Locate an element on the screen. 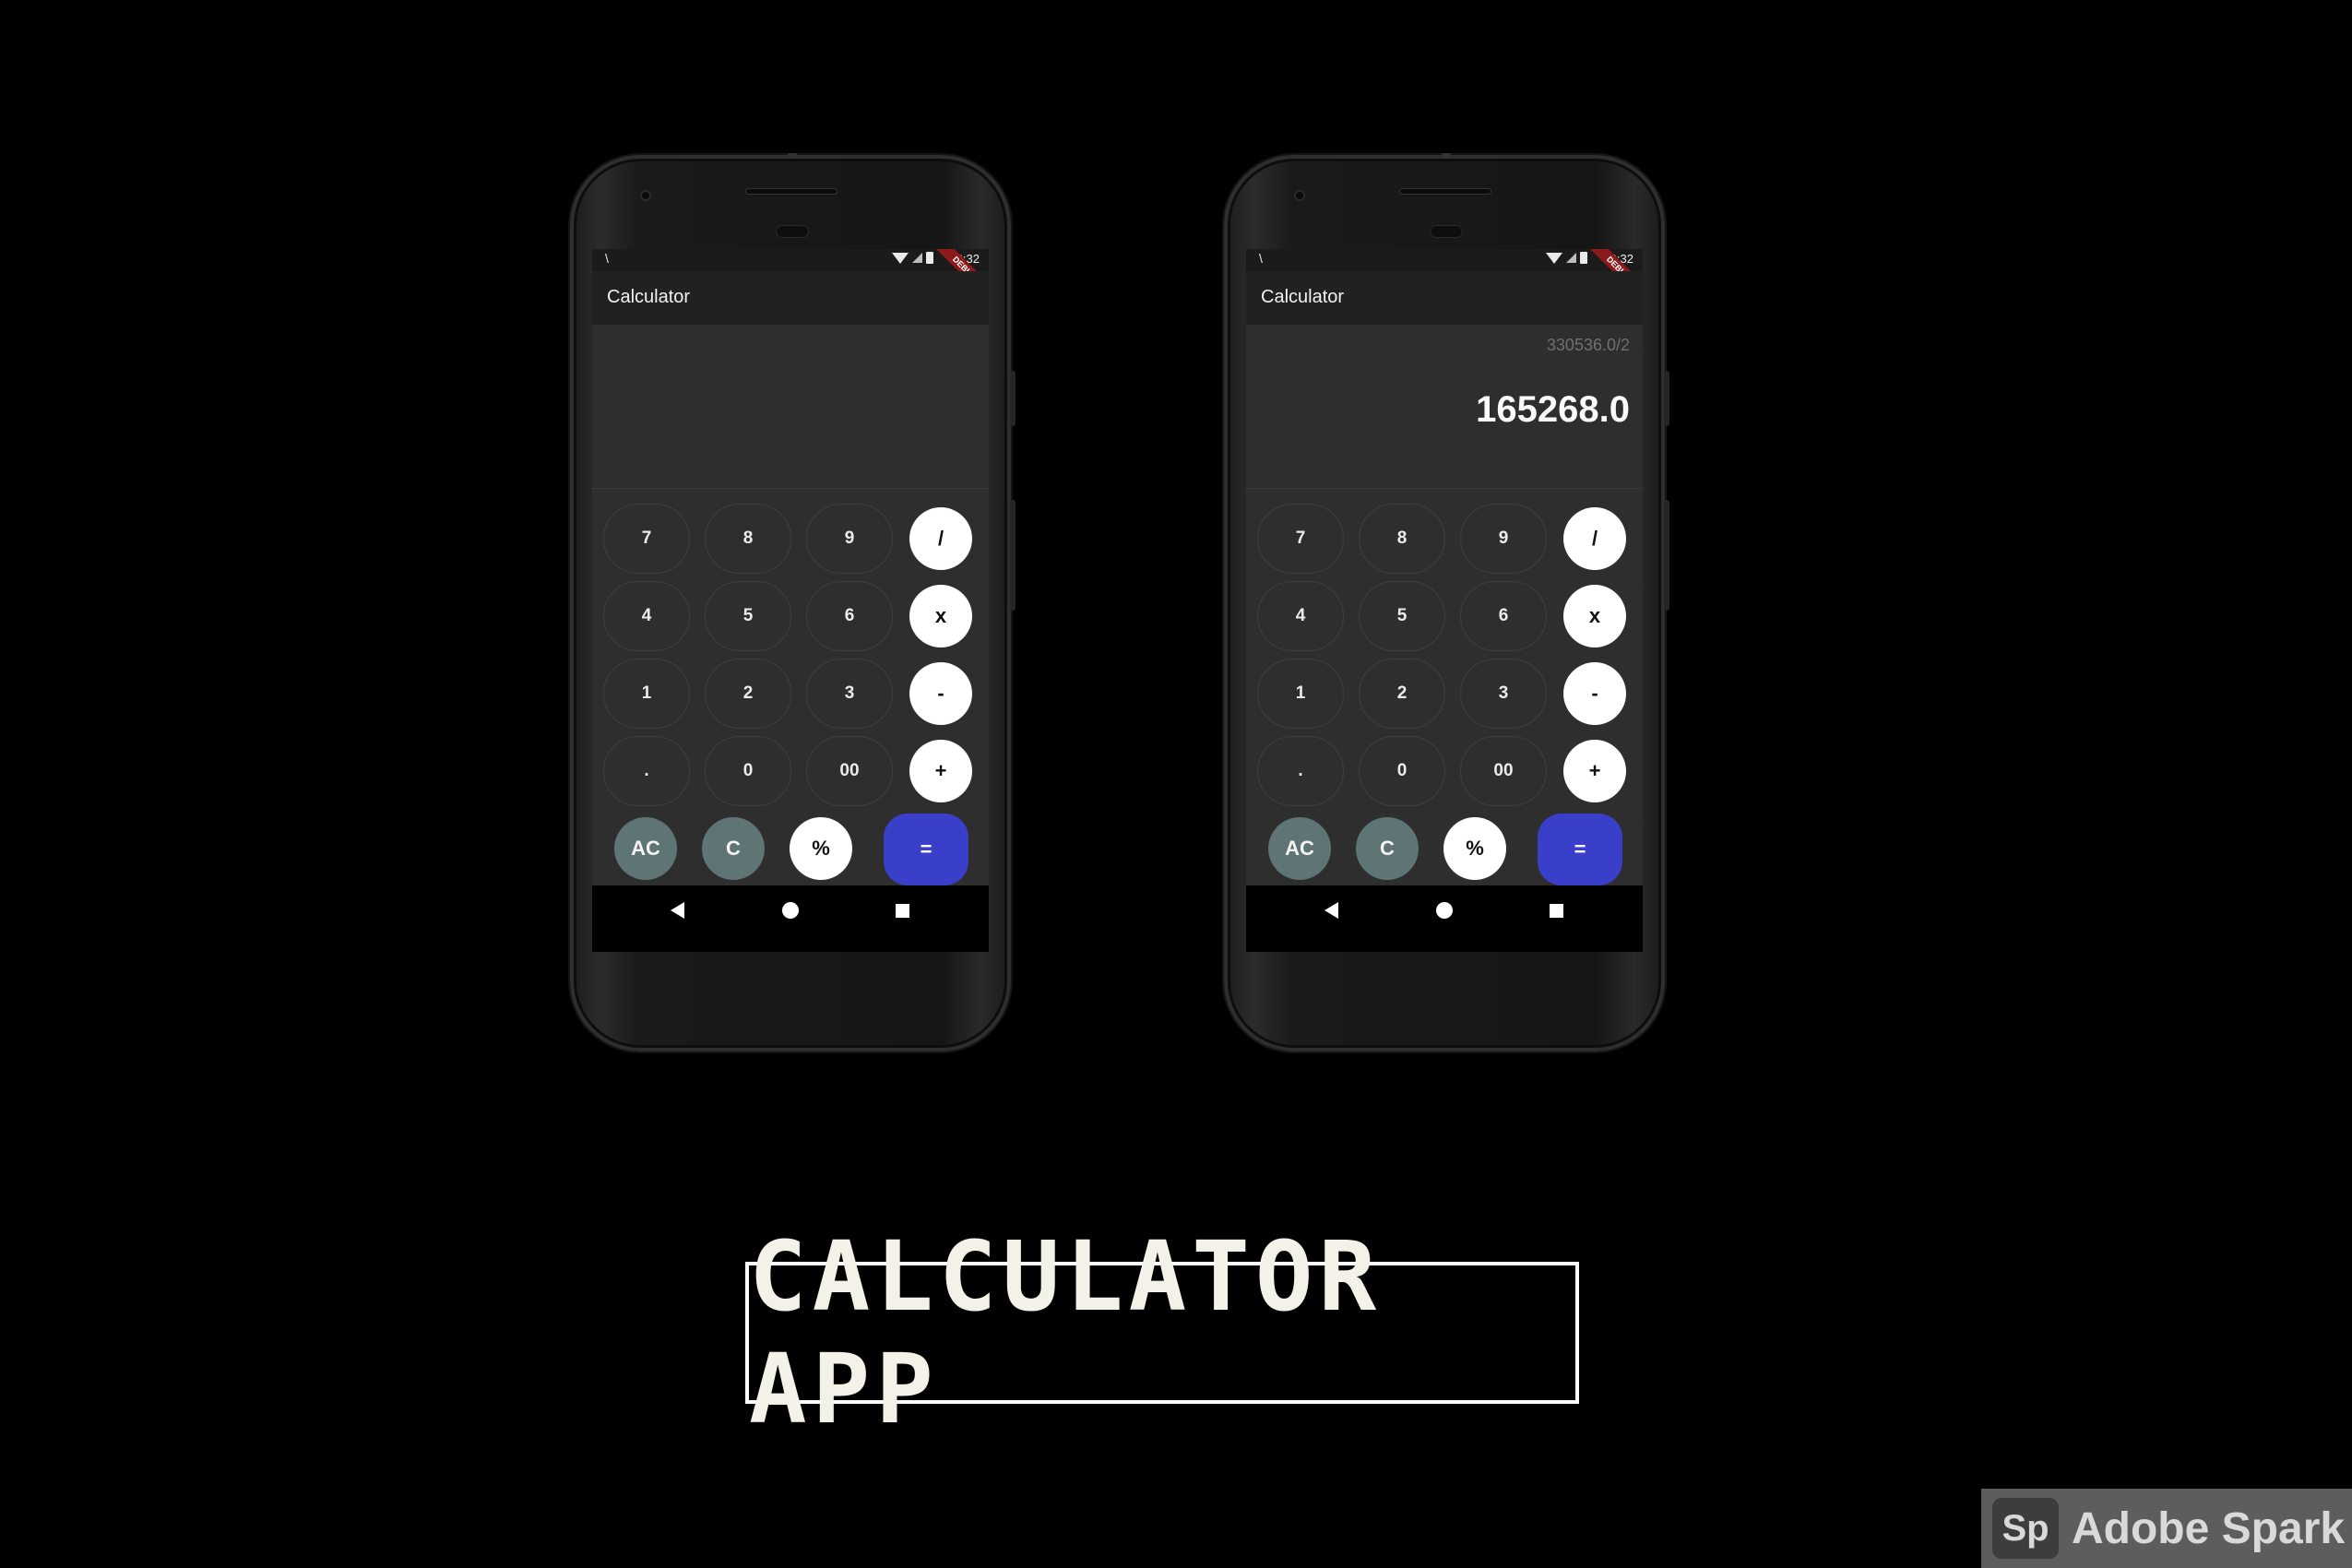 The height and width of the screenshot is (1568, 2352). watermark-brand: Adobe Spark is located at coordinates (2209, 1528).